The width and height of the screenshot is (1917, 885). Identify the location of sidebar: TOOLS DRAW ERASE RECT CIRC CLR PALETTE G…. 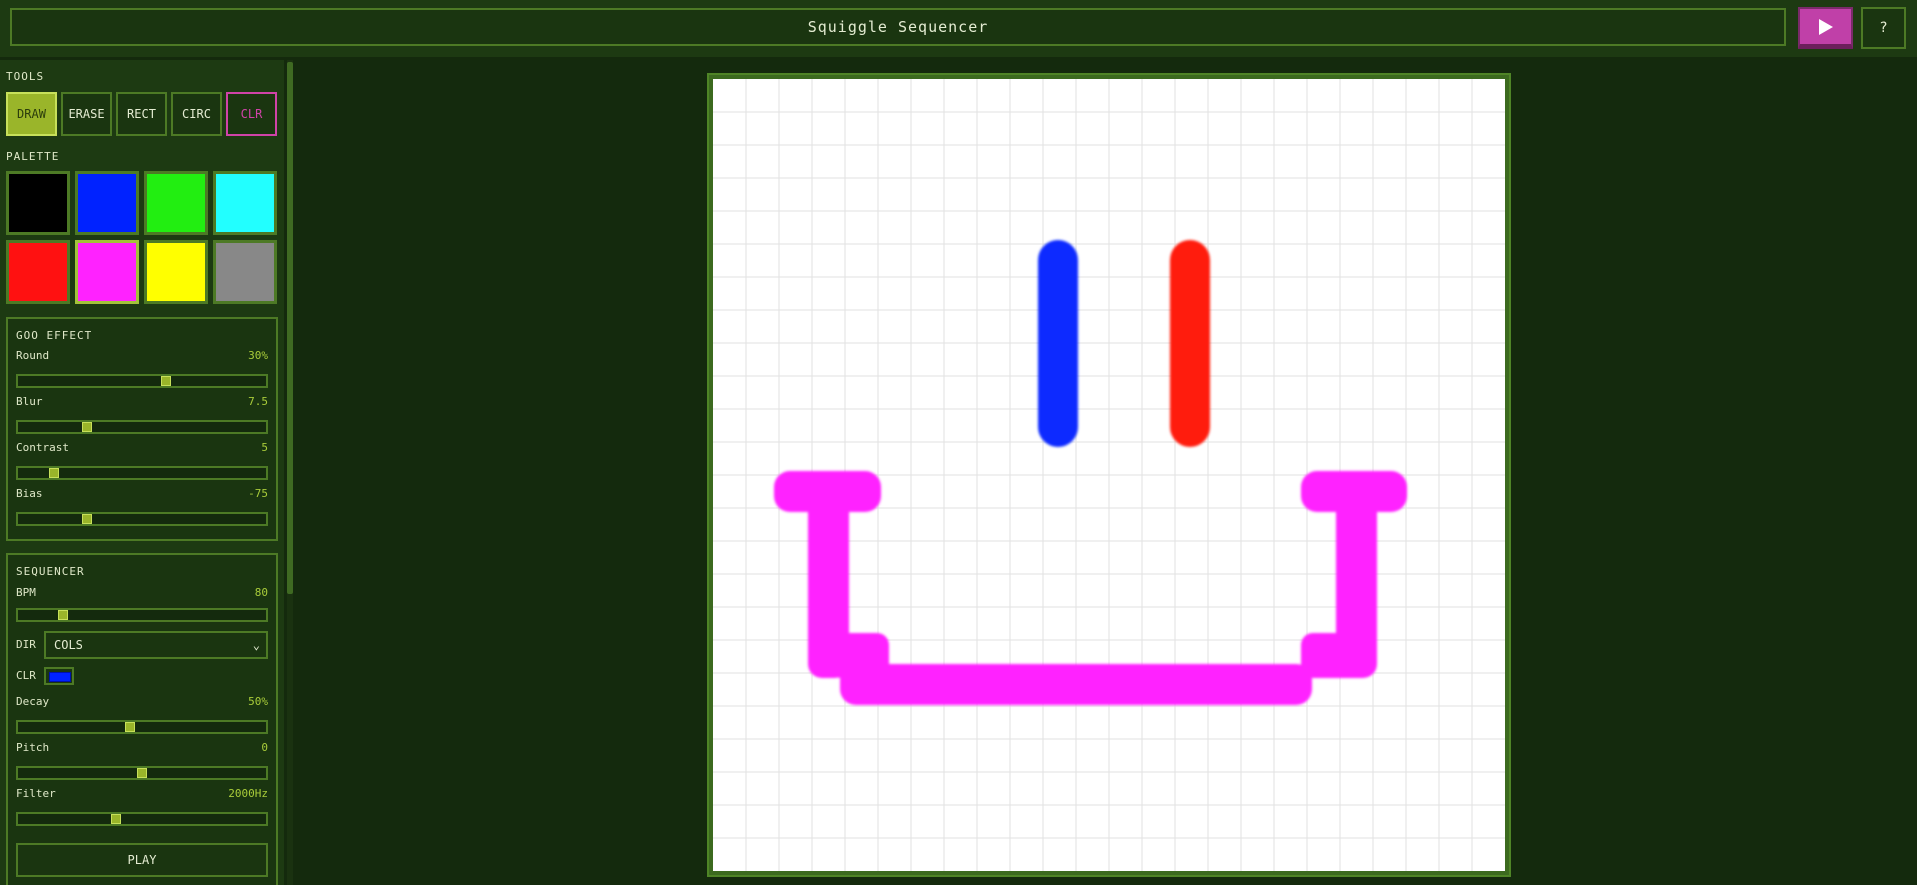
(142, 472).